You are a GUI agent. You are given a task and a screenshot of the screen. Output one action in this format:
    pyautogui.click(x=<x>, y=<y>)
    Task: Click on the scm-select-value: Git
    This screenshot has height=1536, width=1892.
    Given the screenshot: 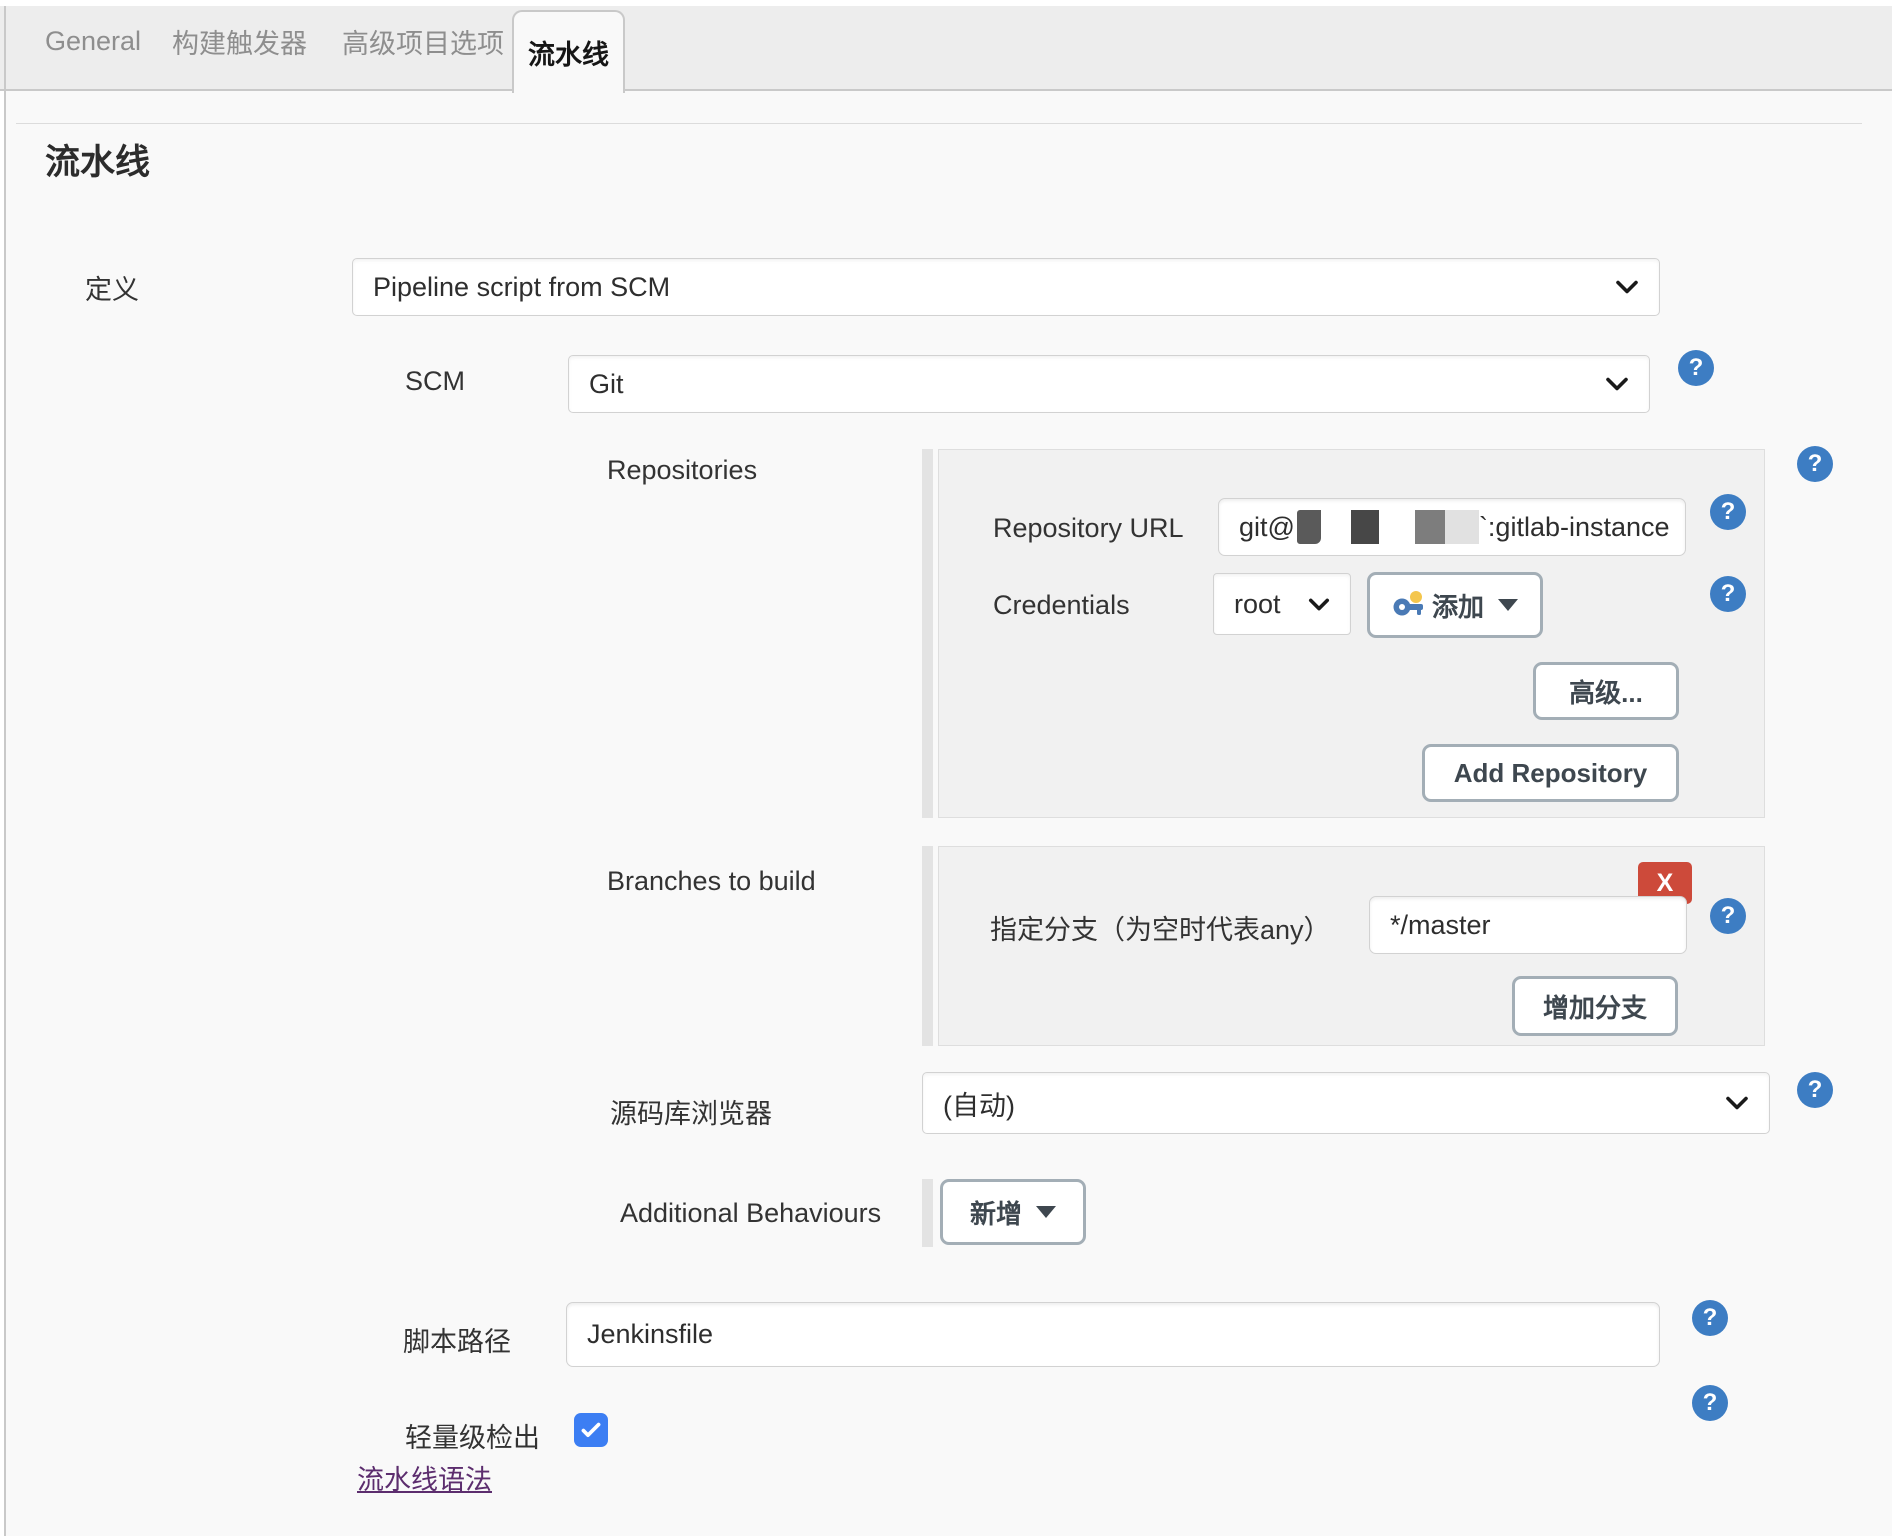 What is the action you would take?
    pyautogui.click(x=606, y=383)
    